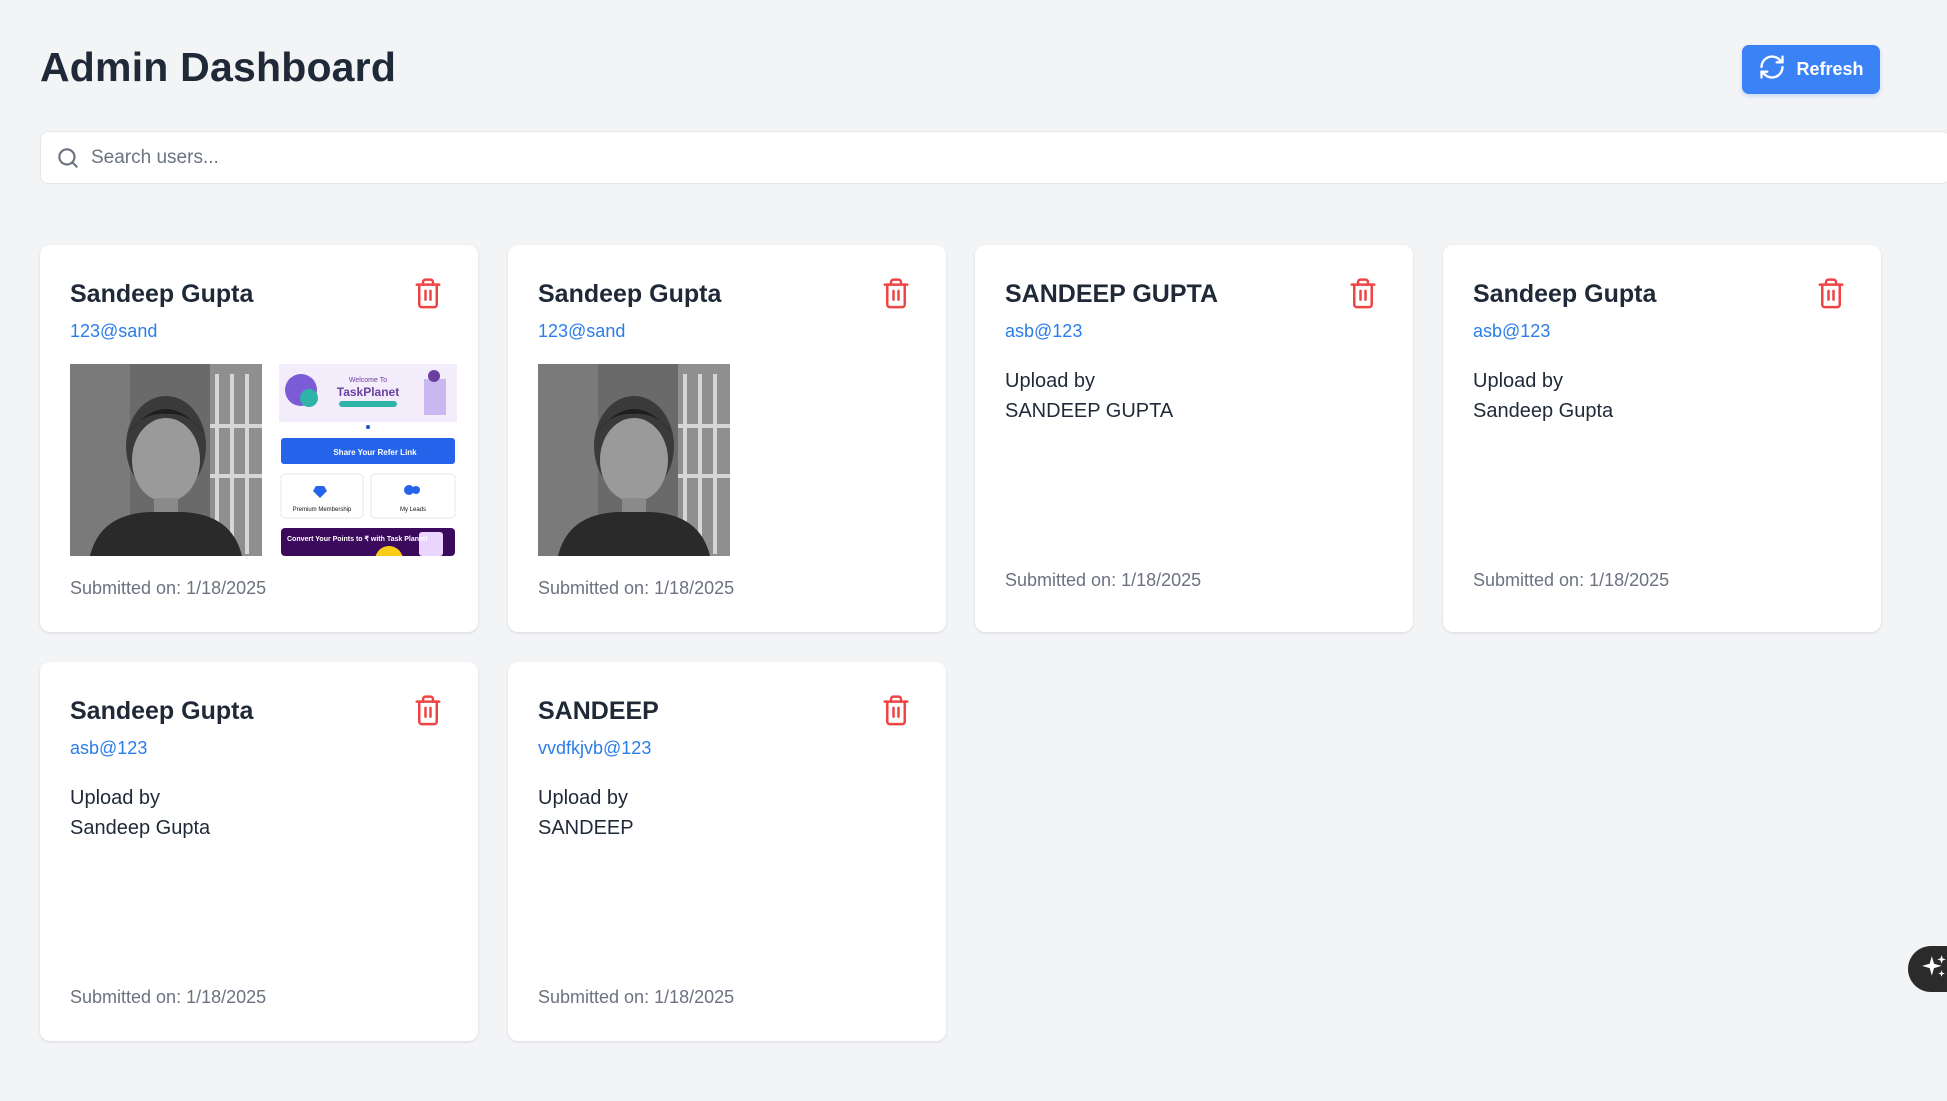  Describe the element at coordinates (638, 813) in the screenshot. I see `broken-image-alt: Upload by SANDEEP` at that location.